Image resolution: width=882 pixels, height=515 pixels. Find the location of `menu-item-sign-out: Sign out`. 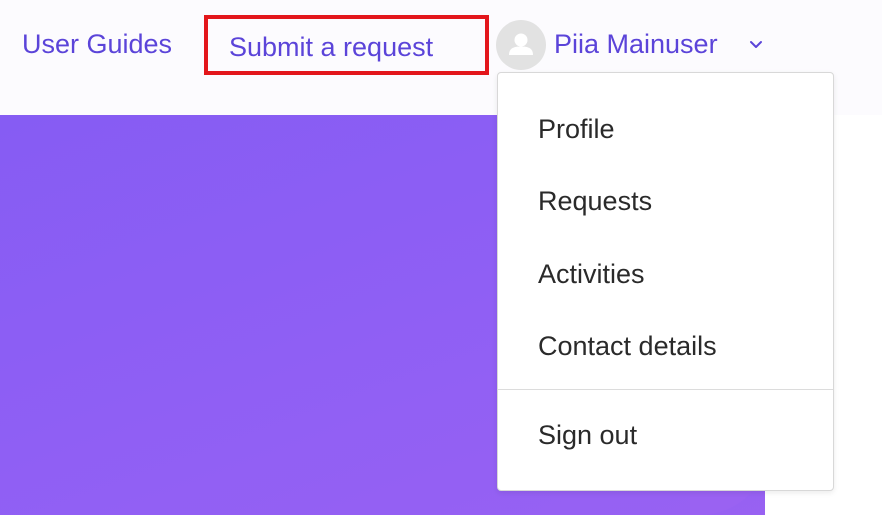

menu-item-sign-out: Sign out is located at coordinates (587, 435).